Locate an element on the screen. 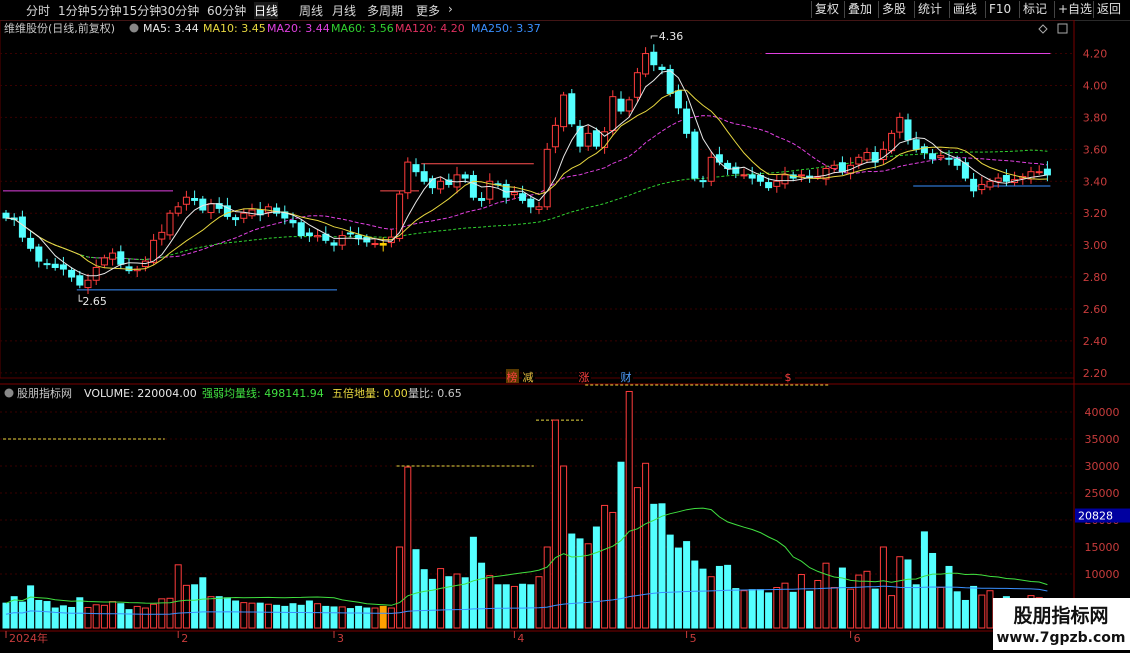  watermark-text: 股朋指标网 is located at coordinates (1060, 616).